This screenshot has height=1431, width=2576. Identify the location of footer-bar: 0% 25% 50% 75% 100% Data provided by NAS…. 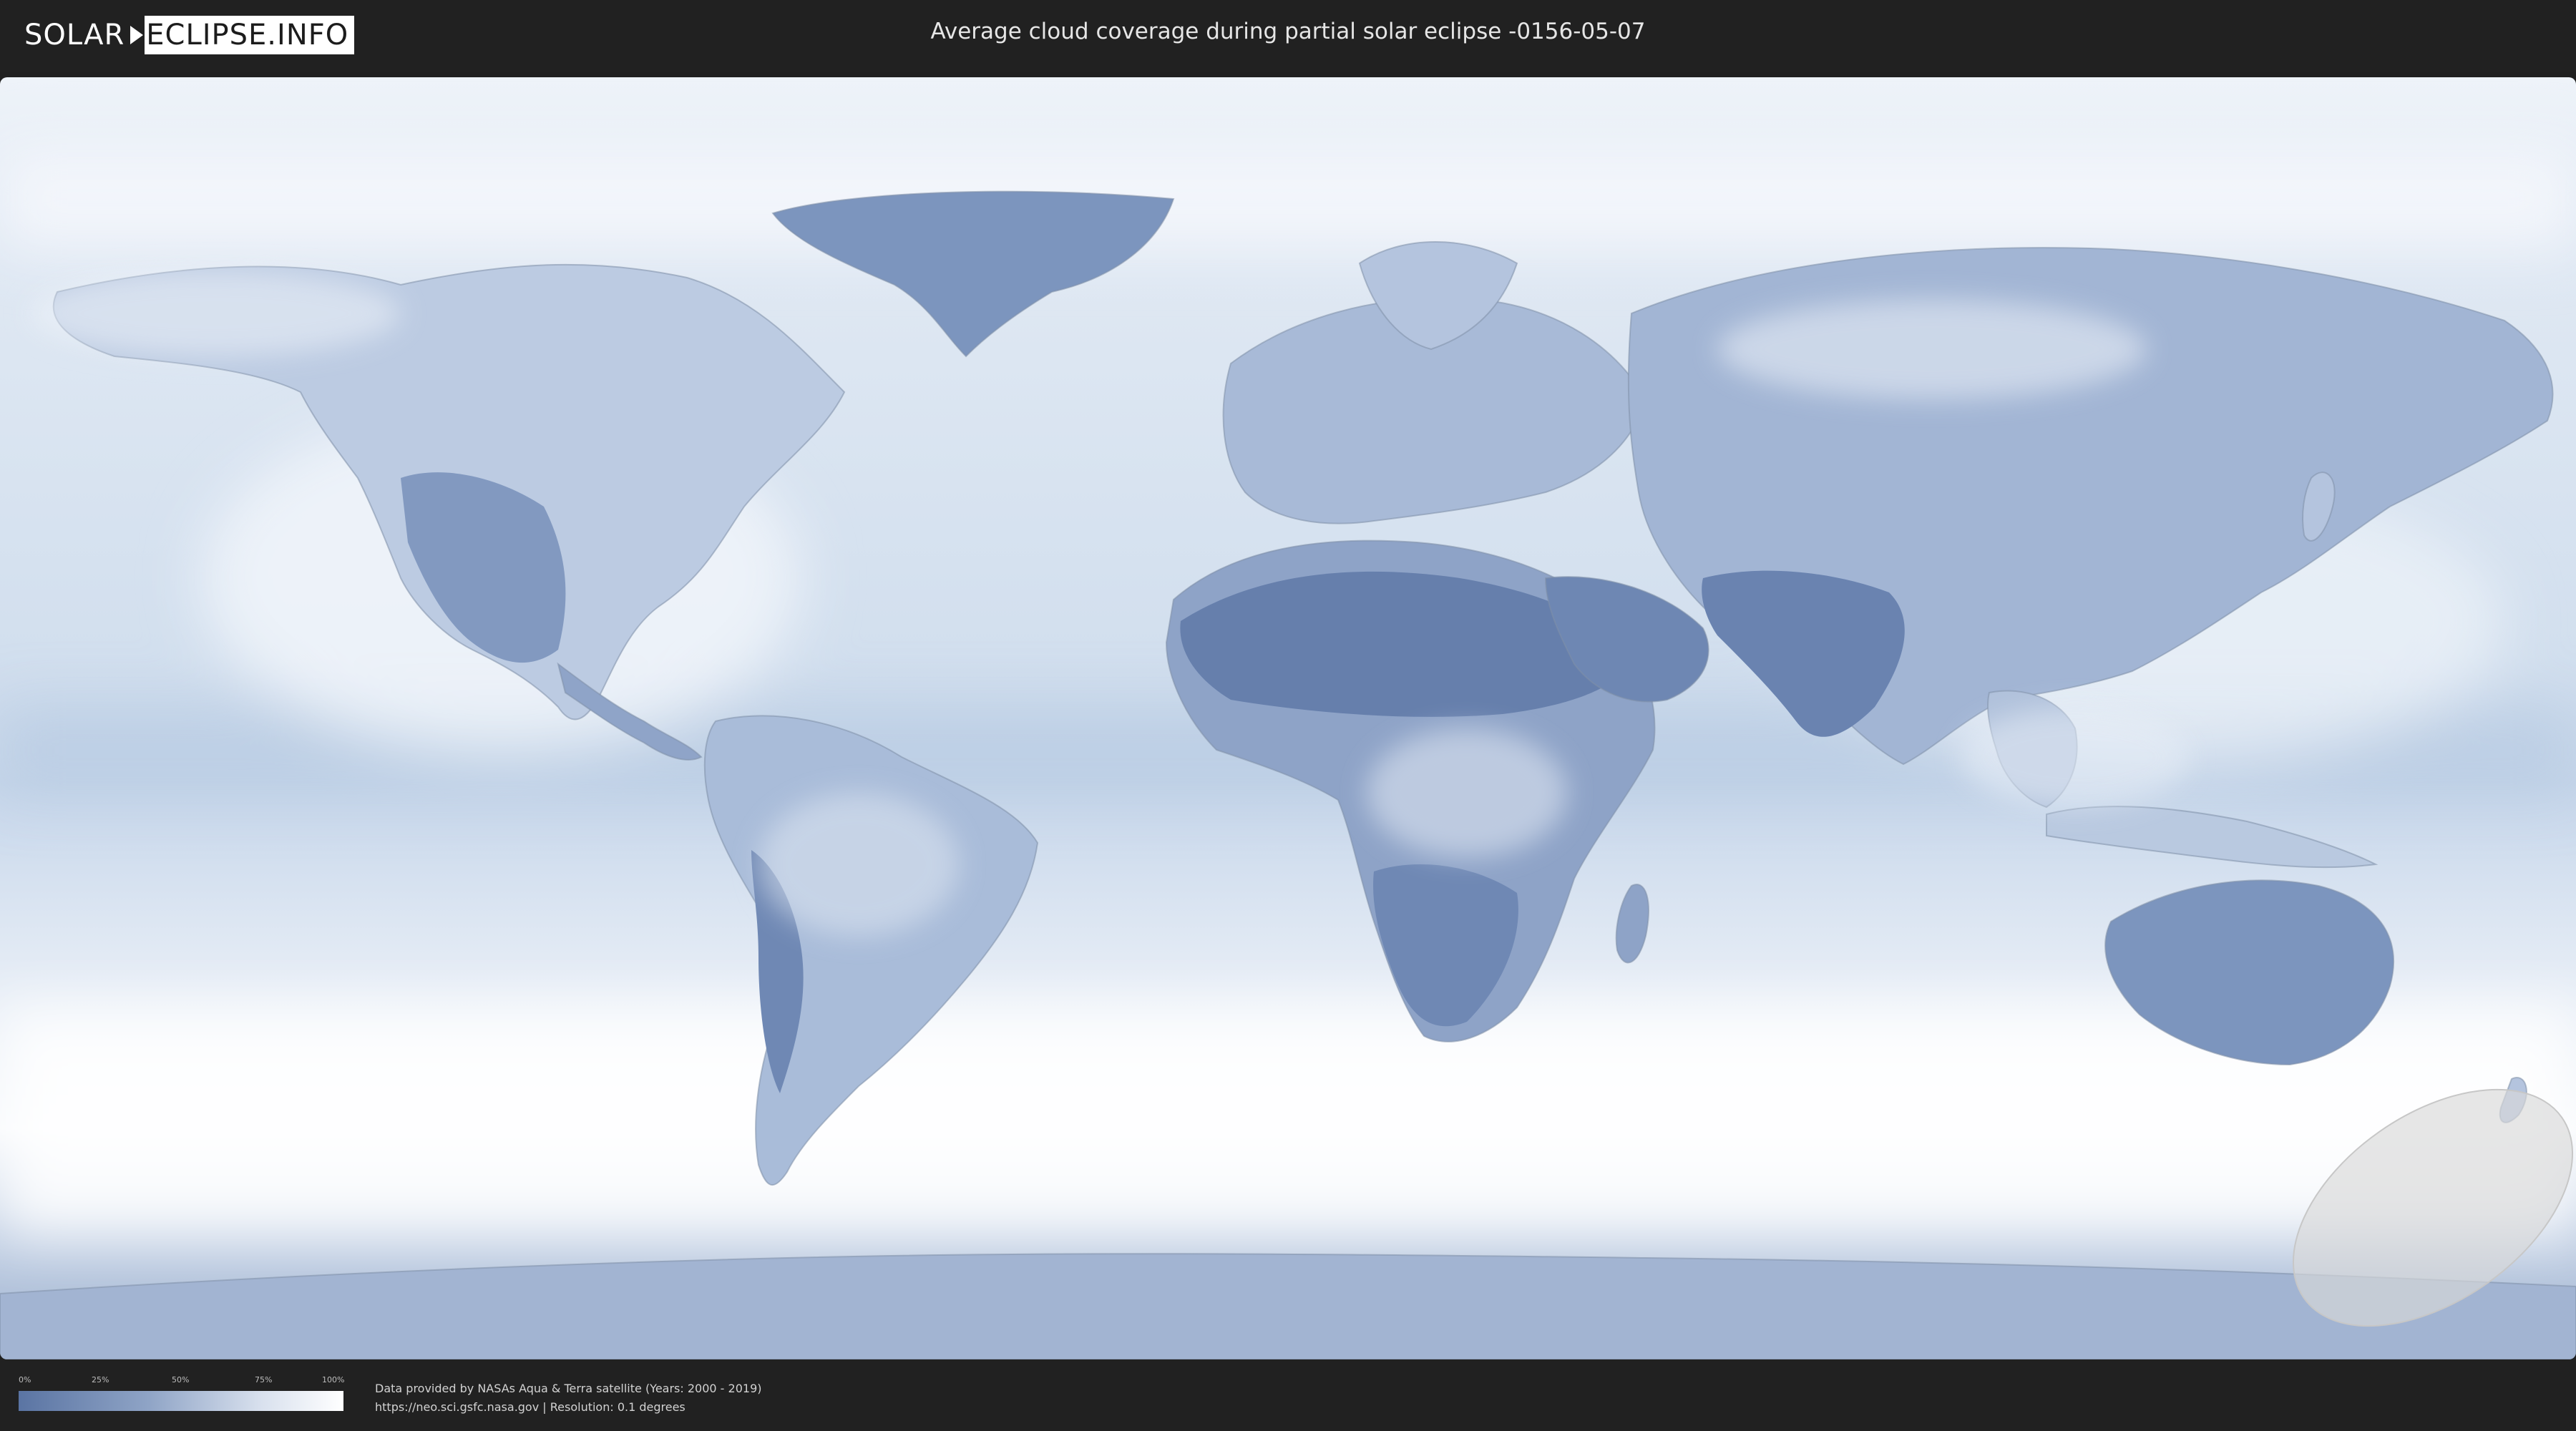
(1288, 1395).